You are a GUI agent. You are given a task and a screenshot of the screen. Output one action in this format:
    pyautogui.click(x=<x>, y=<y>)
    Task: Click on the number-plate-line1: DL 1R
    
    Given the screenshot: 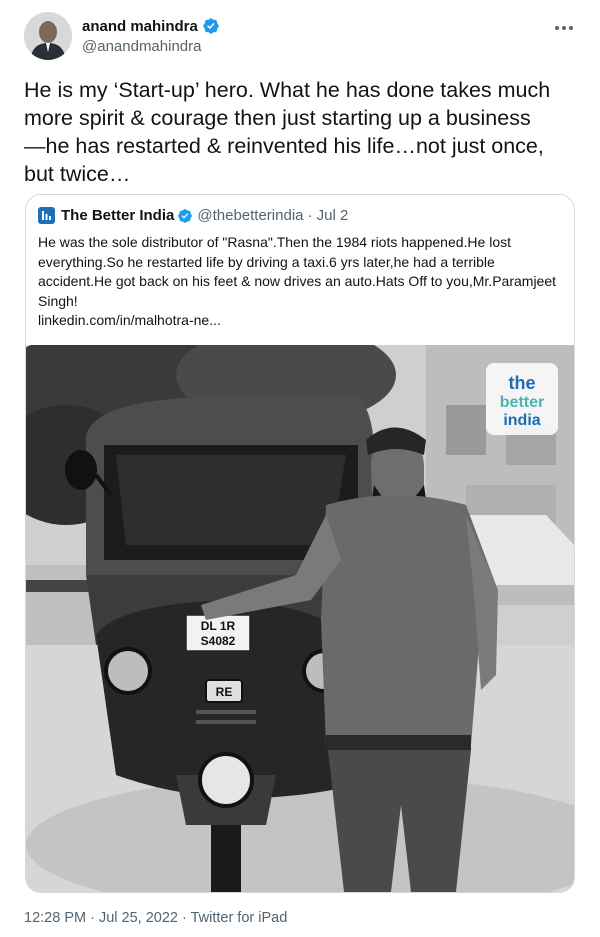 What is the action you would take?
    pyautogui.click(x=218, y=626)
    